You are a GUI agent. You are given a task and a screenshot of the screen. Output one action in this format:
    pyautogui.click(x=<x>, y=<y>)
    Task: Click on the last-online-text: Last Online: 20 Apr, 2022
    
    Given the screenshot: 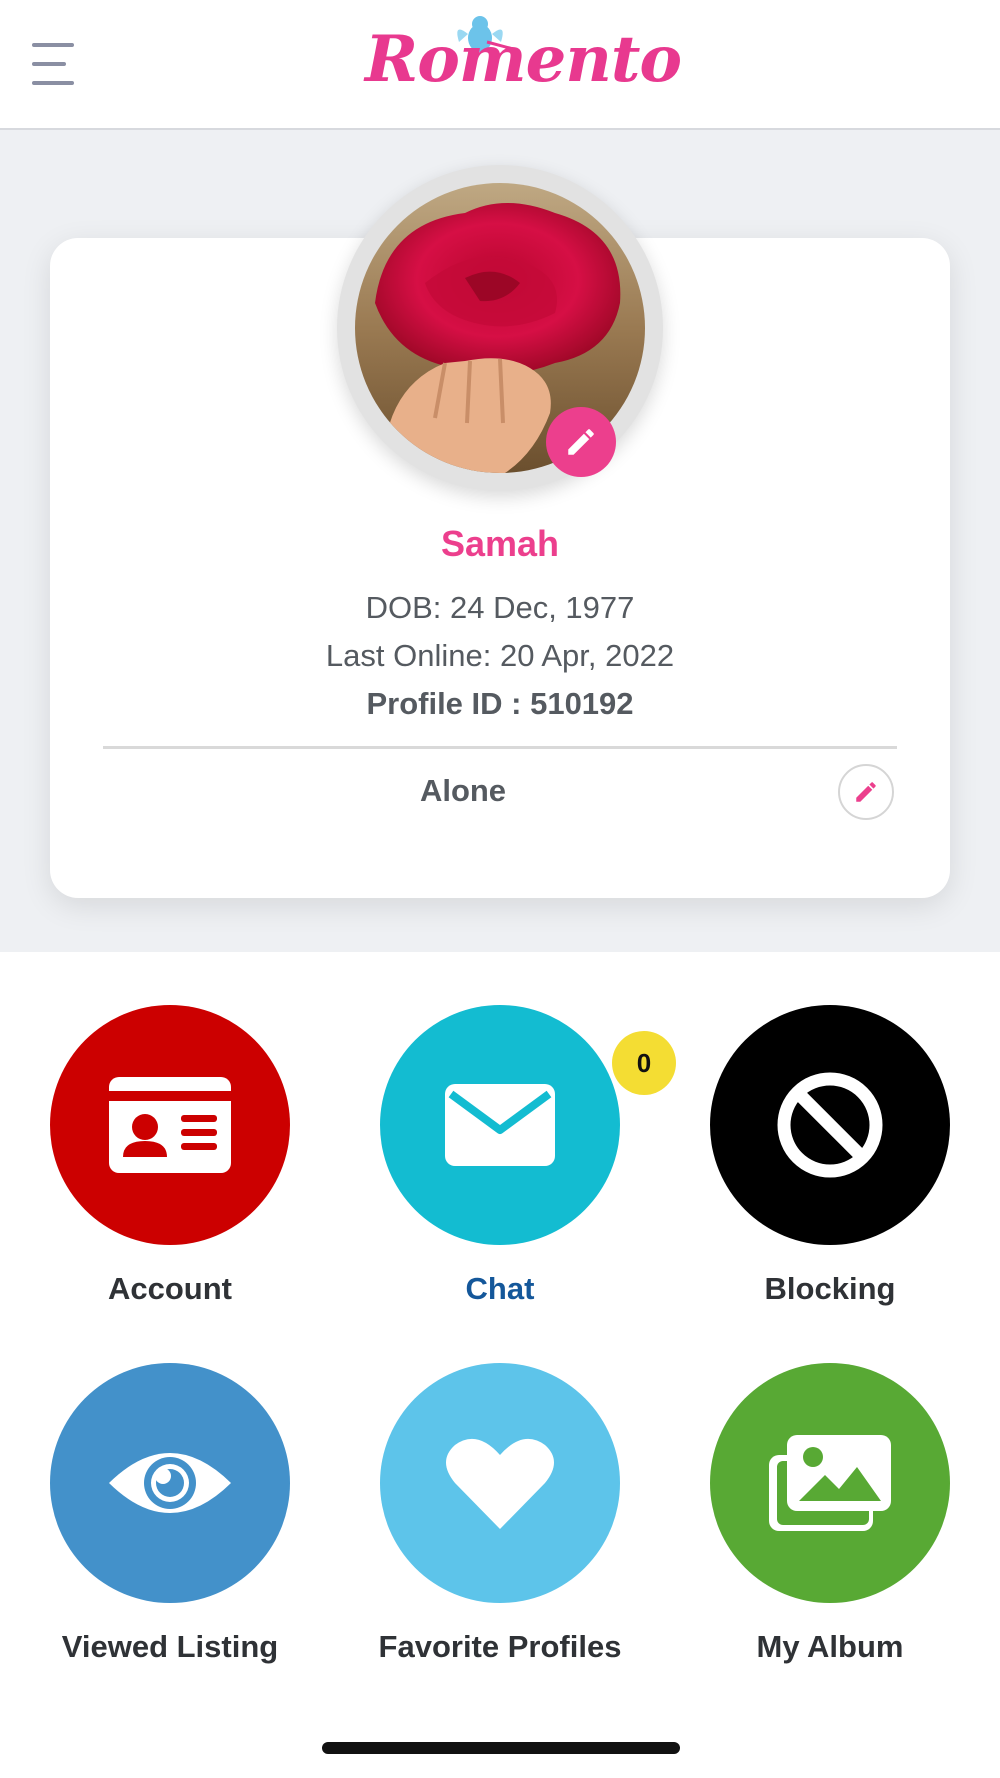 What is the action you would take?
    pyautogui.click(x=500, y=655)
    